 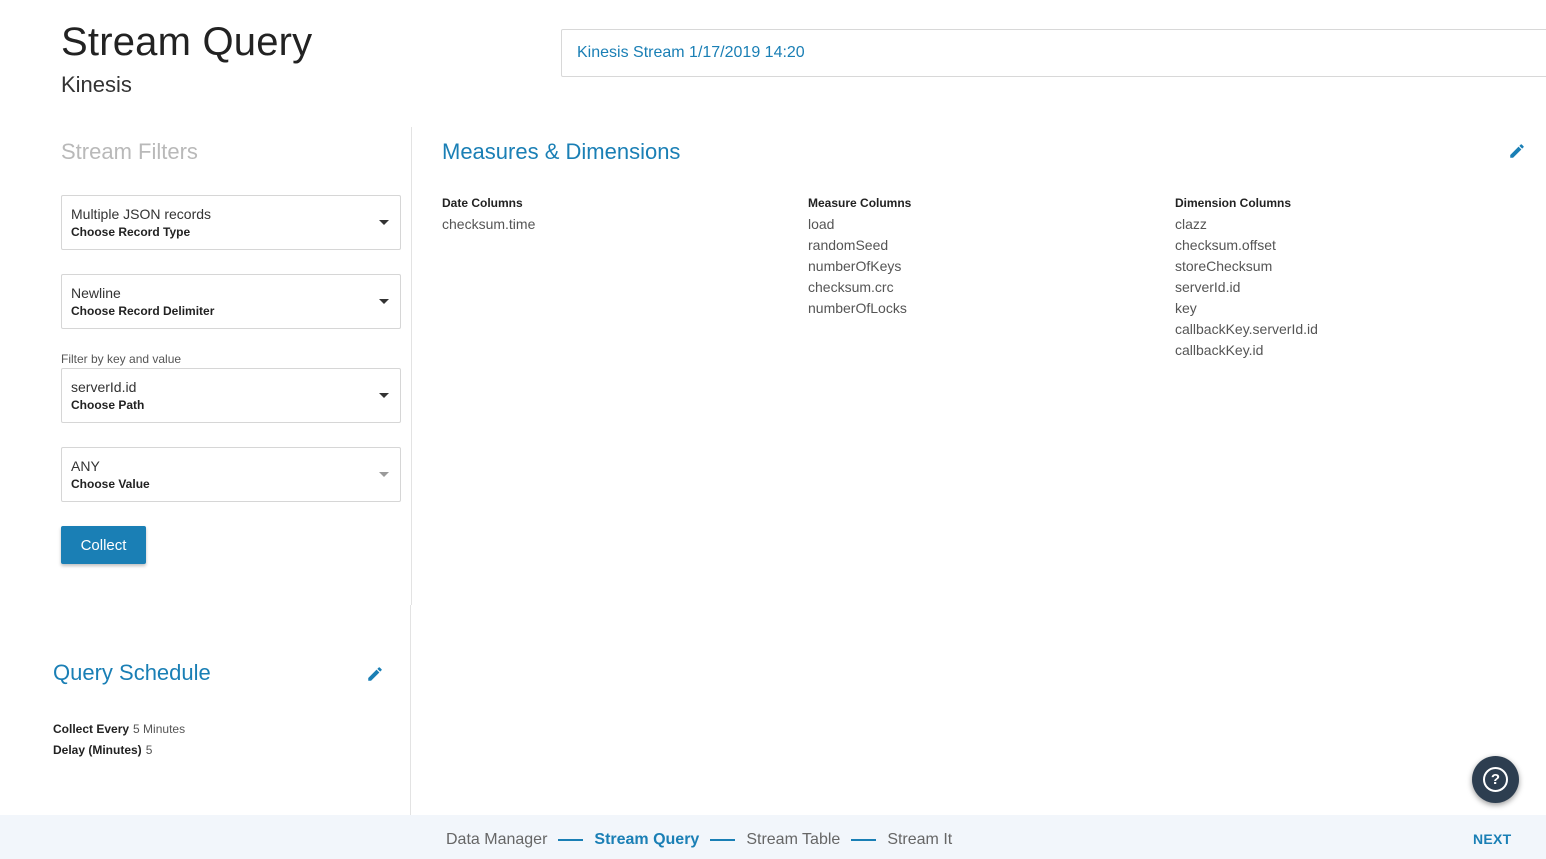 I want to click on collect-button: Collect, so click(x=103, y=545).